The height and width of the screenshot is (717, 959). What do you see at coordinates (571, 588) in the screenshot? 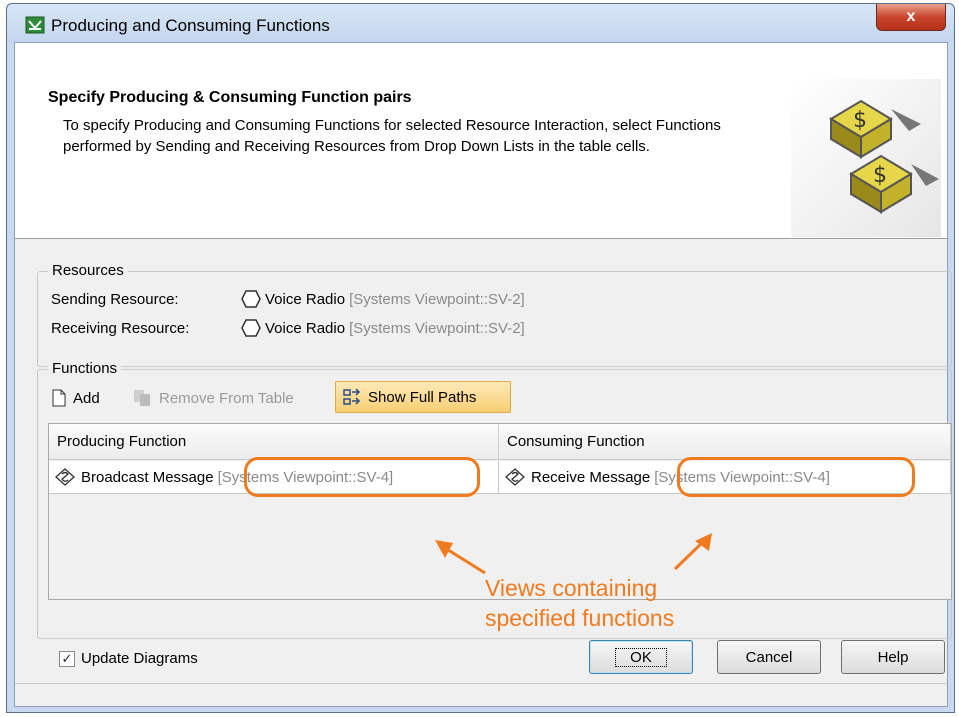
I see `annotation-line-1: Views containing` at bounding box center [571, 588].